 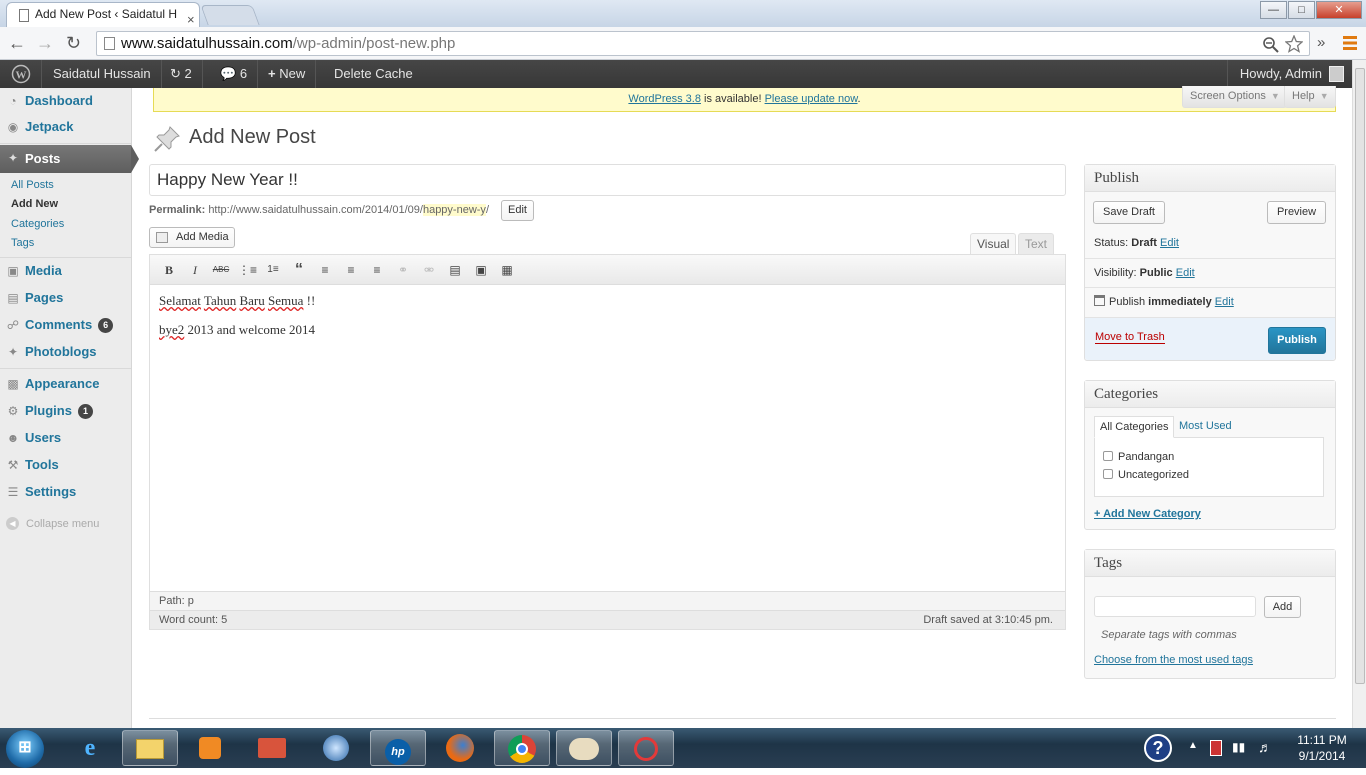 I want to click on wordpress-version-link: WordPress 3.8, so click(x=664, y=99).